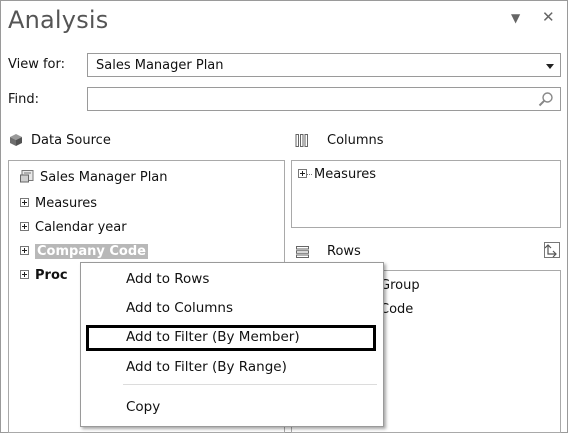  What do you see at coordinates (548, 17) in the screenshot?
I see `close-icon: ✕` at bounding box center [548, 17].